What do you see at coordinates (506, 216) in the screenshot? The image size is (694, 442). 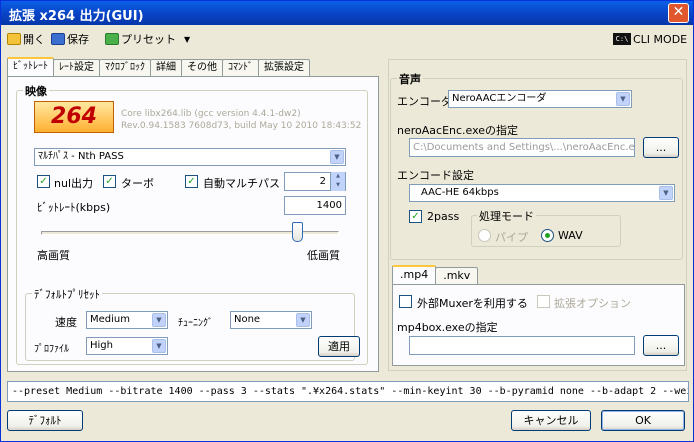 I see `process-mode-label: 処理モード` at bounding box center [506, 216].